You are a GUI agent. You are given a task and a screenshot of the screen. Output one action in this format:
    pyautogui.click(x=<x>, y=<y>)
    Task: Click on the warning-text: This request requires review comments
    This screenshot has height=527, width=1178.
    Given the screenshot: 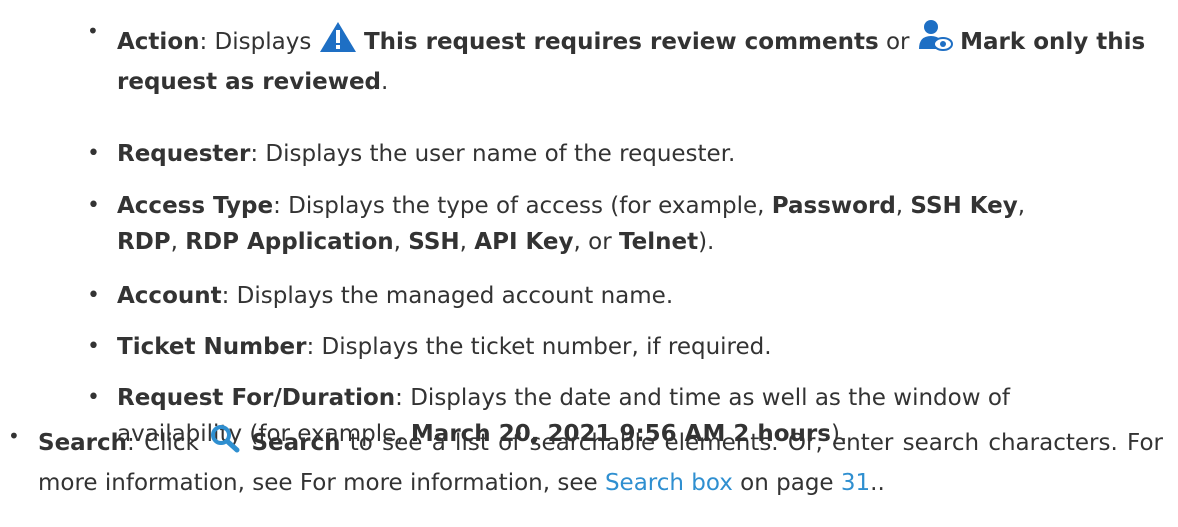 What is the action you would take?
    pyautogui.click(x=621, y=42)
    